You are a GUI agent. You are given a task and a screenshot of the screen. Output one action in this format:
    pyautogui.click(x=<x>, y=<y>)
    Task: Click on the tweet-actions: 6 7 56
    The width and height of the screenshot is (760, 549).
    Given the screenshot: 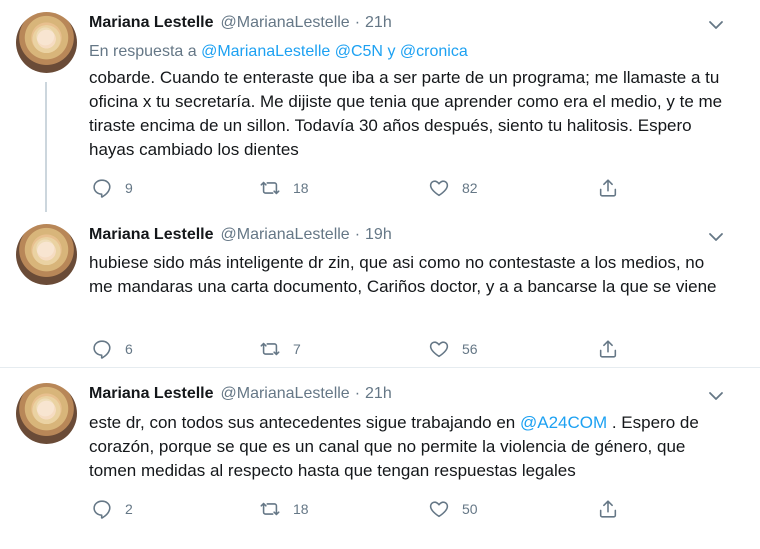 What is the action you would take?
    pyautogui.click(x=369, y=349)
    